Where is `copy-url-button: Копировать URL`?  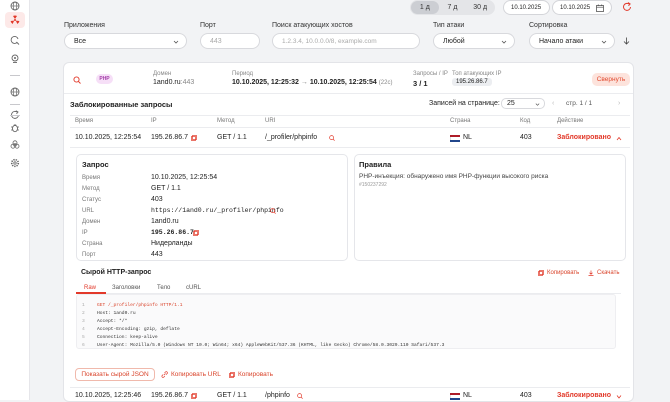 copy-url-button: Копировать URL is located at coordinates (191, 374).